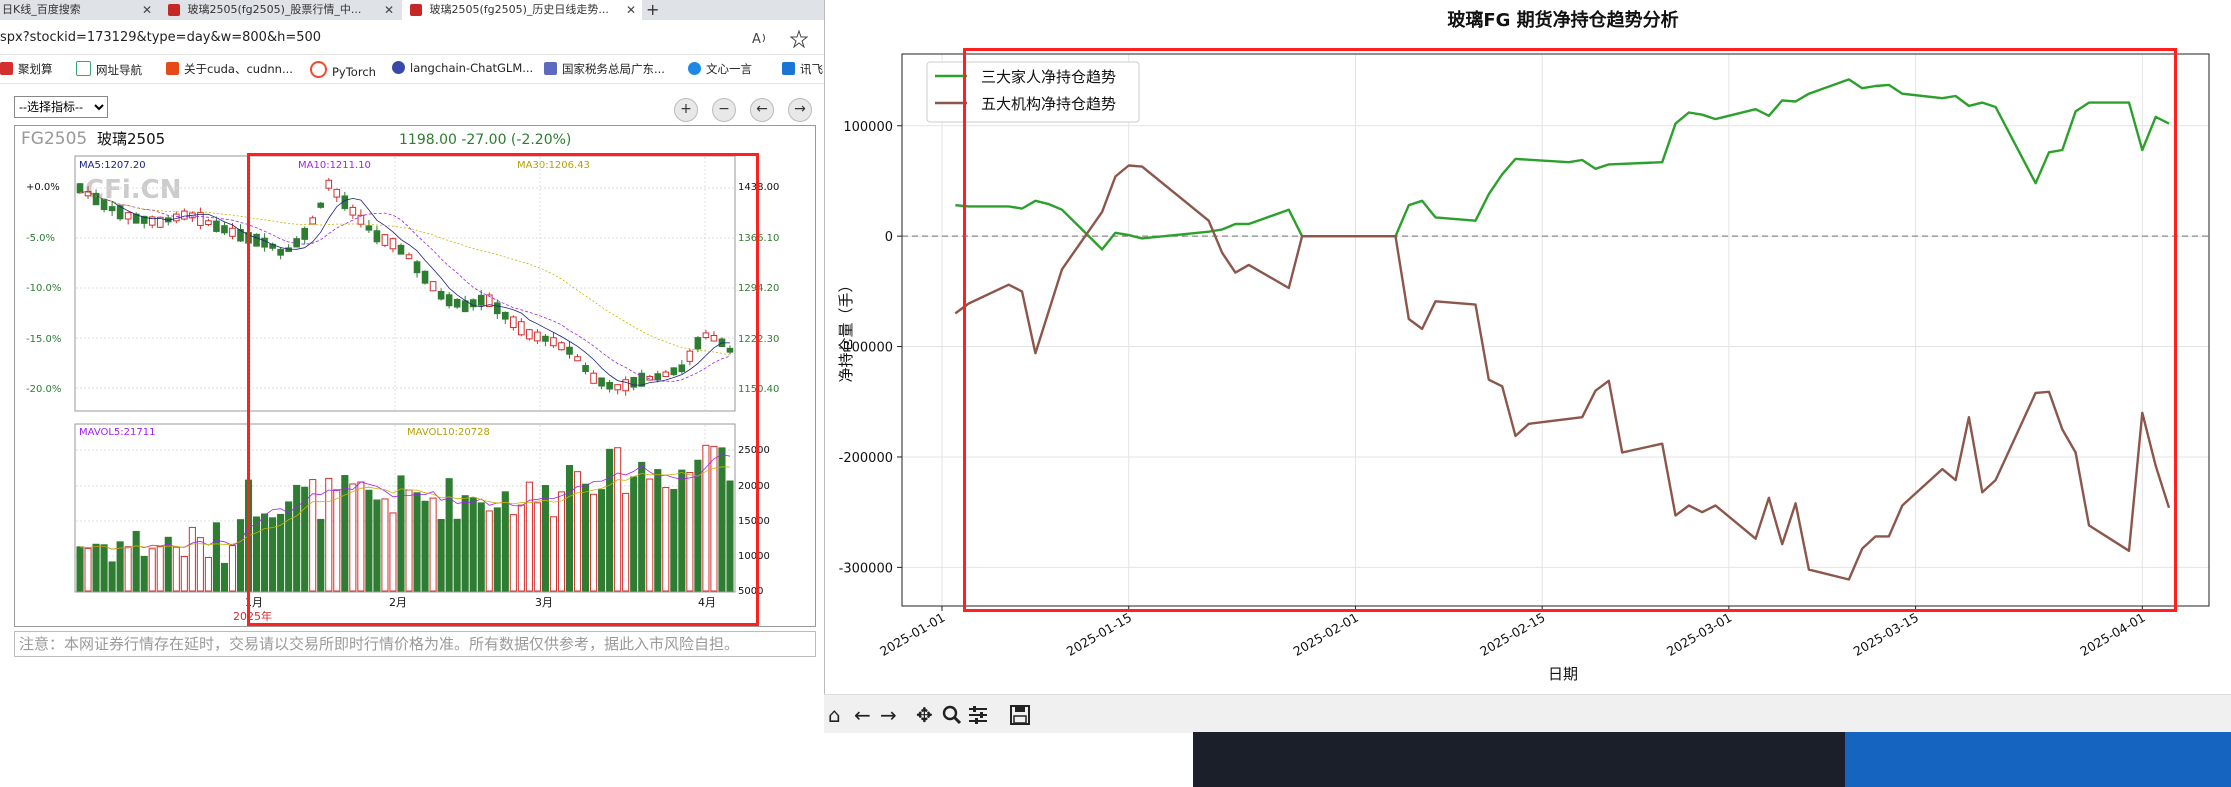 This screenshot has height=787, width=2231. What do you see at coordinates (846, 329) in the screenshot?
I see `y-axis-label: 净持仓量（手）` at bounding box center [846, 329].